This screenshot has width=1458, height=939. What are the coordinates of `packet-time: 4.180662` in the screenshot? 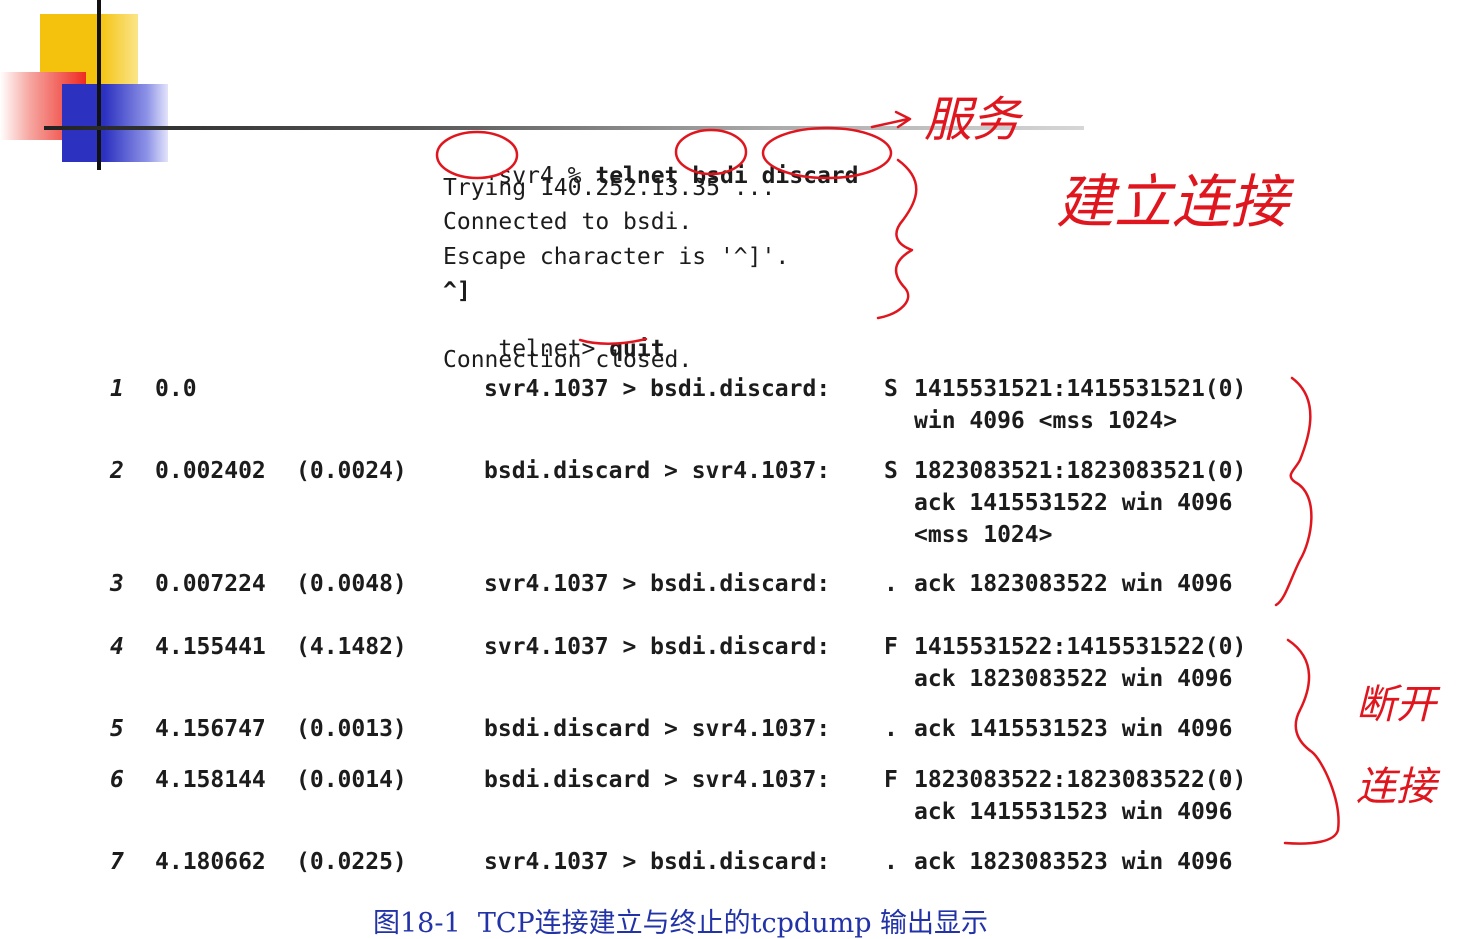 It's located at (210, 862).